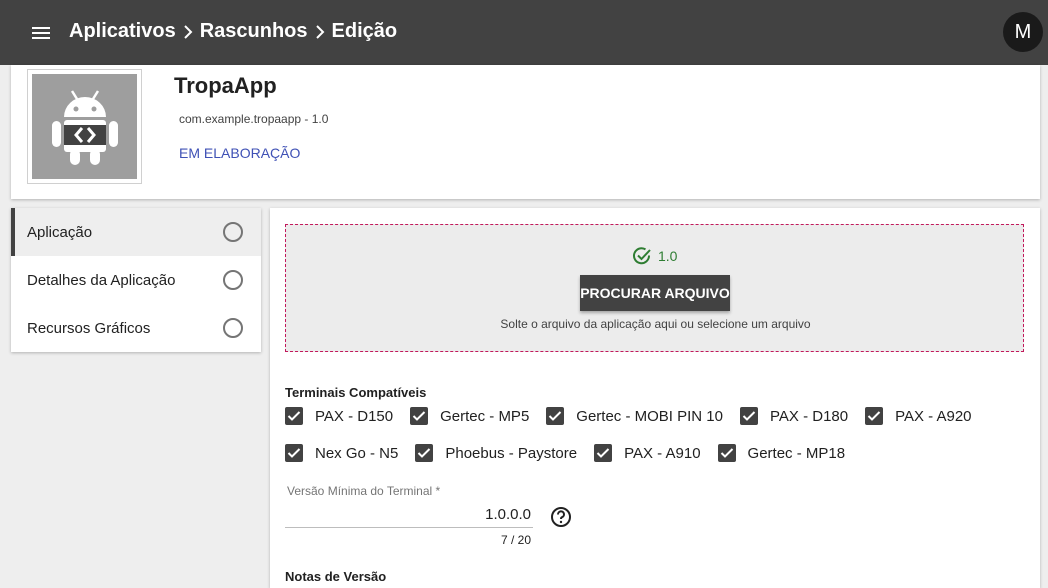 The width and height of the screenshot is (1048, 588). Describe the element at coordinates (225, 85) in the screenshot. I see `app-name: TropaApp` at that location.